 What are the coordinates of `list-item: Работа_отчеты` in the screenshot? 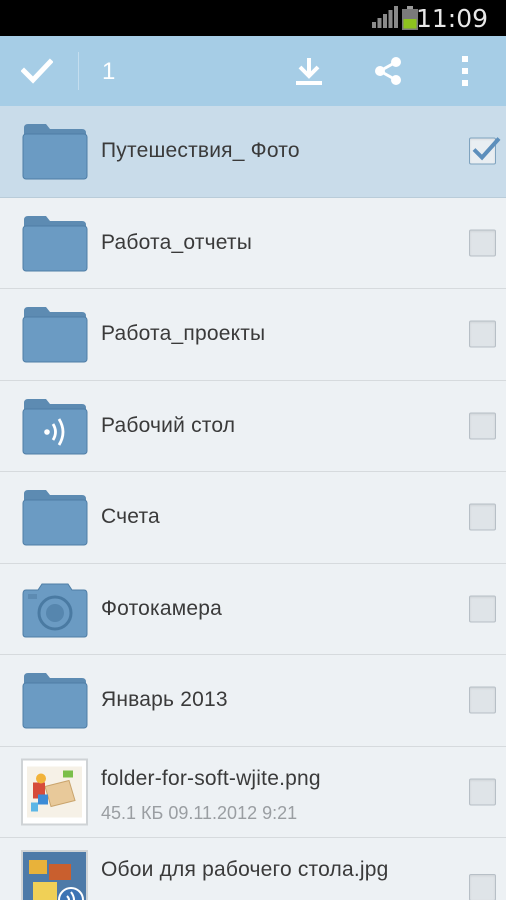 It's located at (253, 243).